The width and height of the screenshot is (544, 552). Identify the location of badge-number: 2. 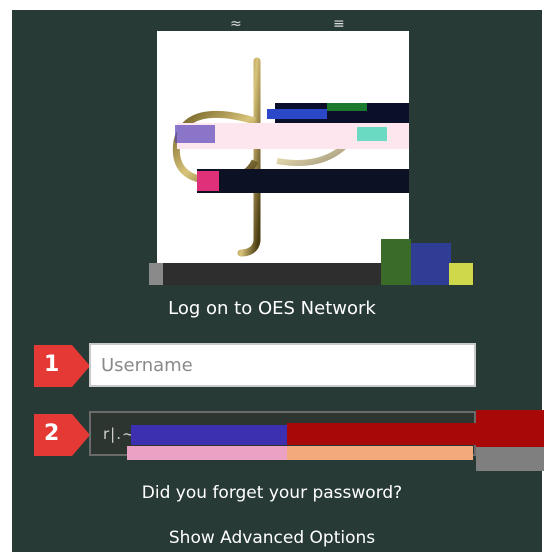
(52, 433).